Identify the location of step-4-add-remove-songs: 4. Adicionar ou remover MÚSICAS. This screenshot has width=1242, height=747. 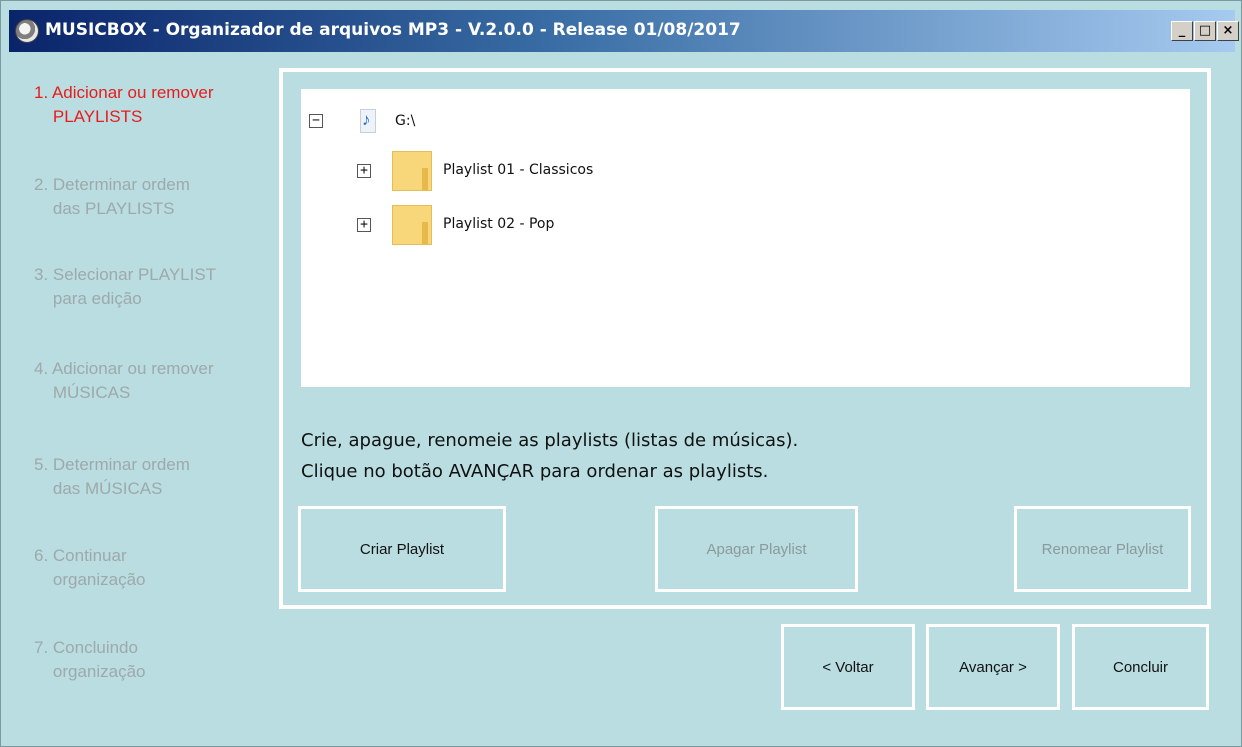
(124, 380).